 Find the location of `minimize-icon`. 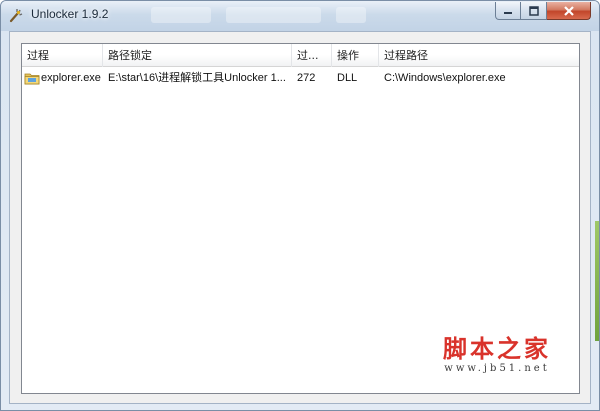

minimize-icon is located at coordinates (508, 12).